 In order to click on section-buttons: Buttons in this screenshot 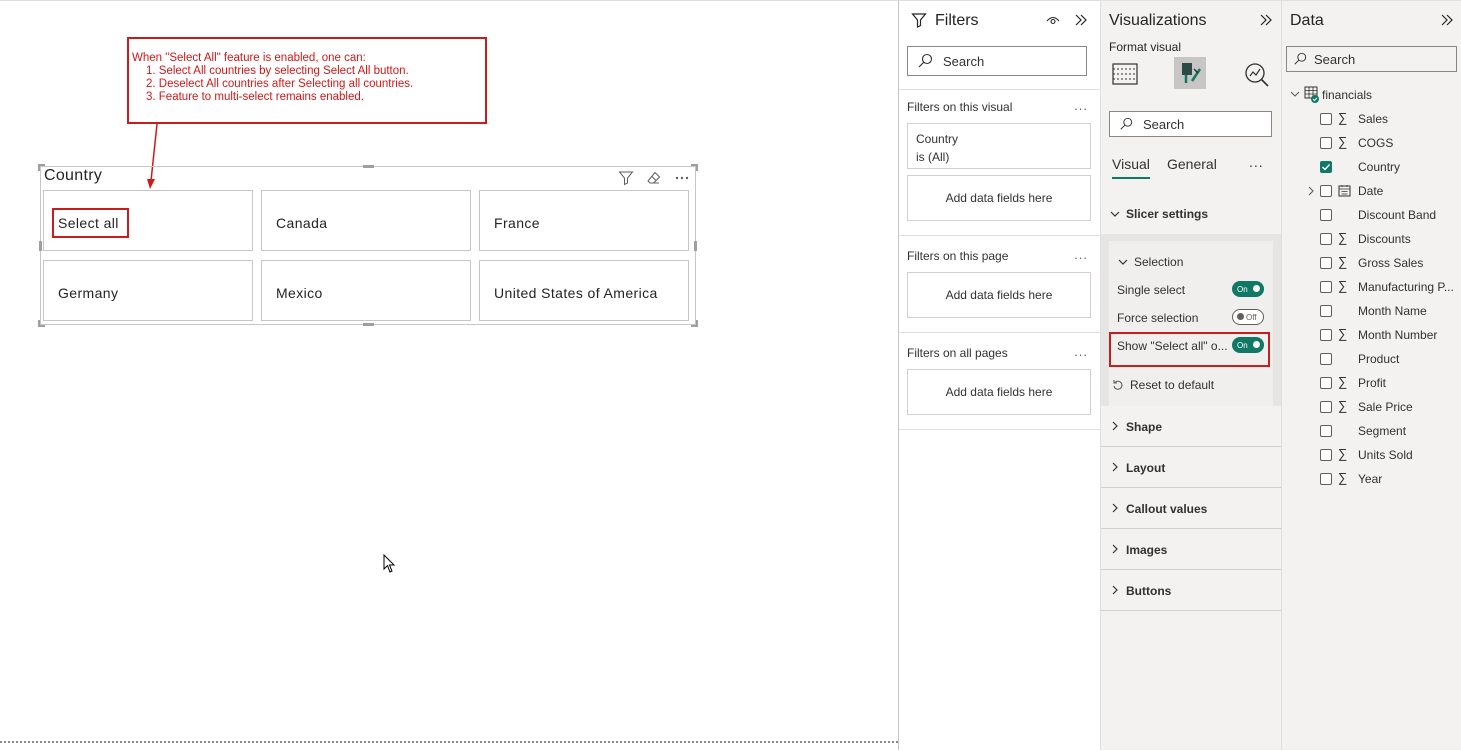, I will do `click(1191, 590)`.